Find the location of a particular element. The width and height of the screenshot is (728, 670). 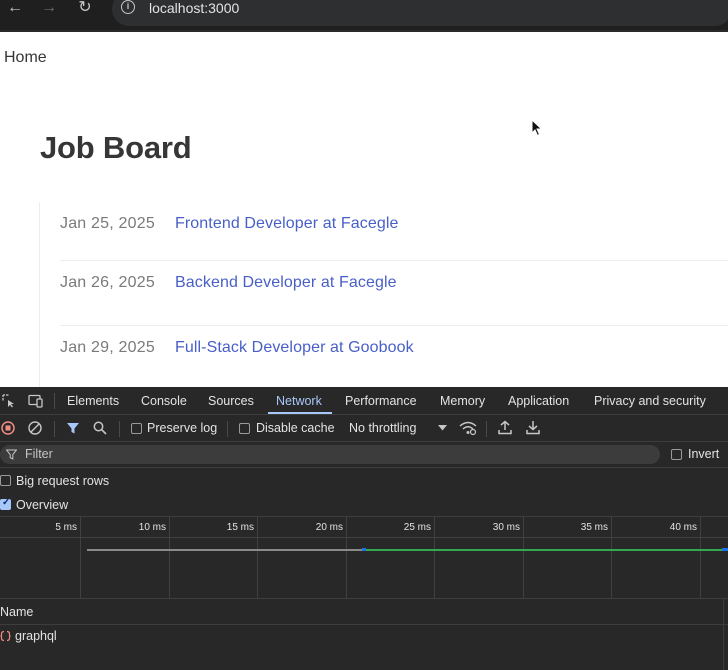

browser-toolbar: ← → ↻ i localhost:3000 is located at coordinates (364, 16).